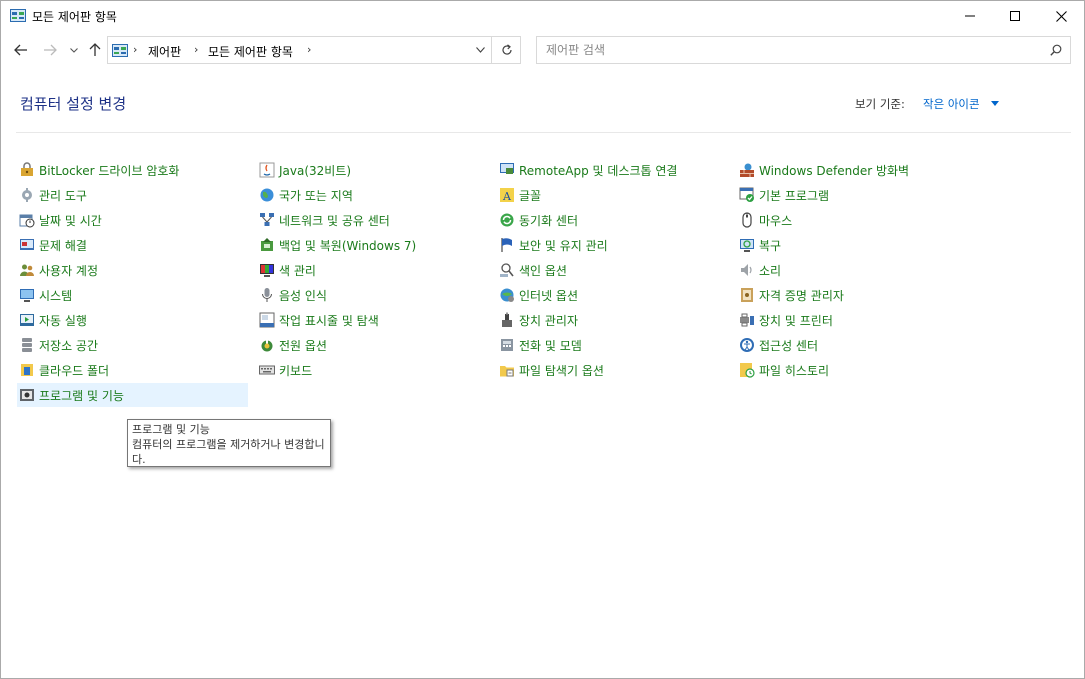 This screenshot has width=1085, height=679. What do you see at coordinates (132, 295) in the screenshot?
I see `control-panel-item: 시스템` at bounding box center [132, 295].